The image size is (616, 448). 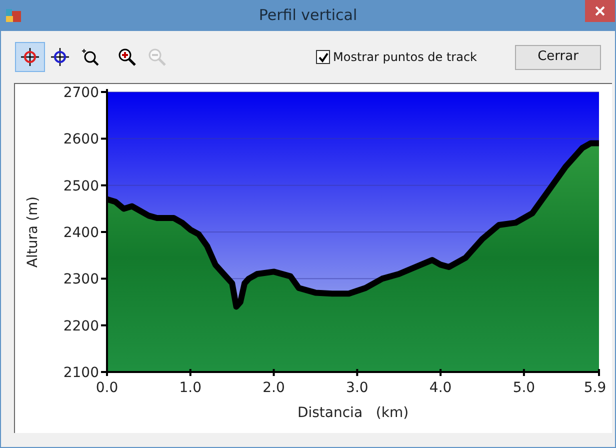 I want to click on close-icon, so click(x=600, y=11).